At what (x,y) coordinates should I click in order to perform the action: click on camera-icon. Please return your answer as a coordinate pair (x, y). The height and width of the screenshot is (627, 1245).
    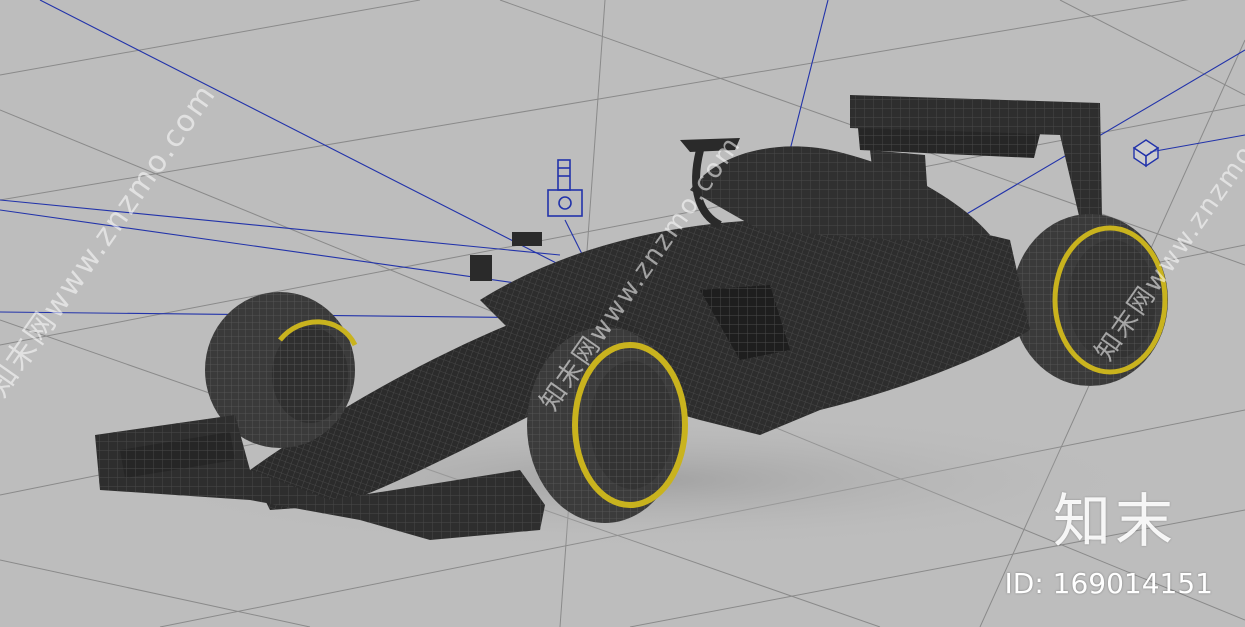
    Looking at the image, I should click on (565, 188).